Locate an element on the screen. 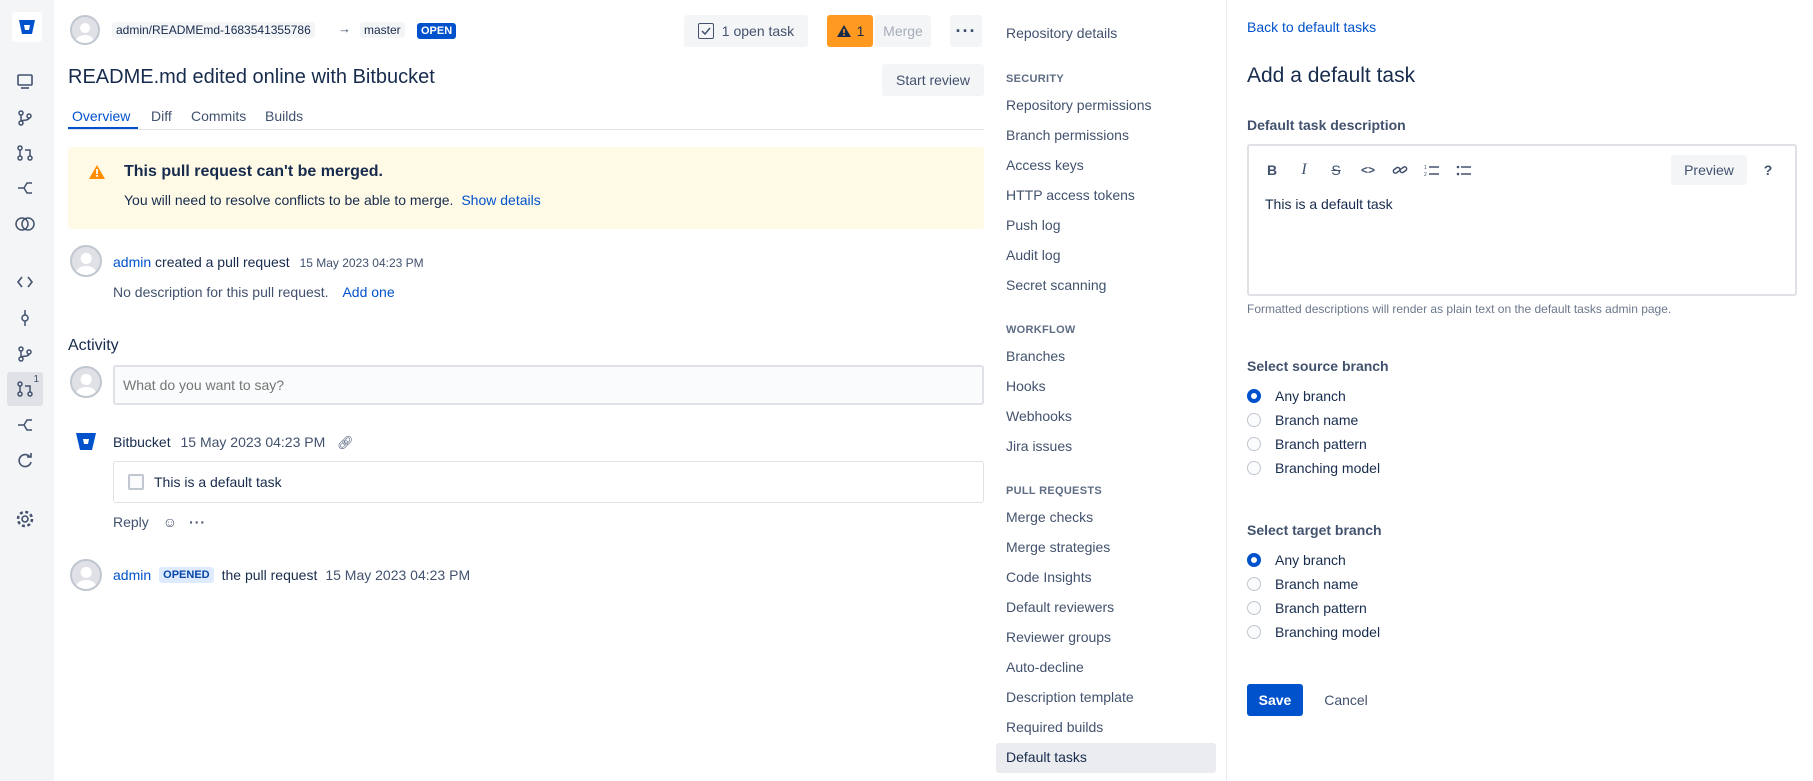 The height and width of the screenshot is (781, 1813). description-label: Default task description is located at coordinates (1326, 125).